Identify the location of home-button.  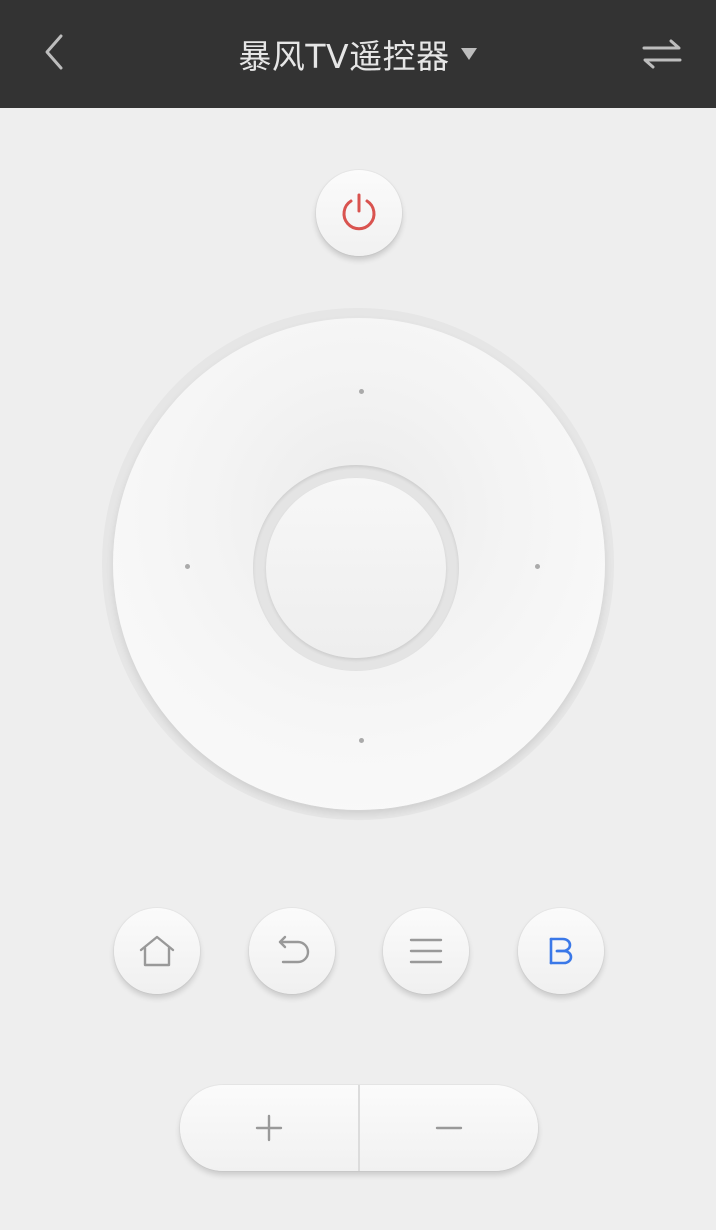
(157, 951).